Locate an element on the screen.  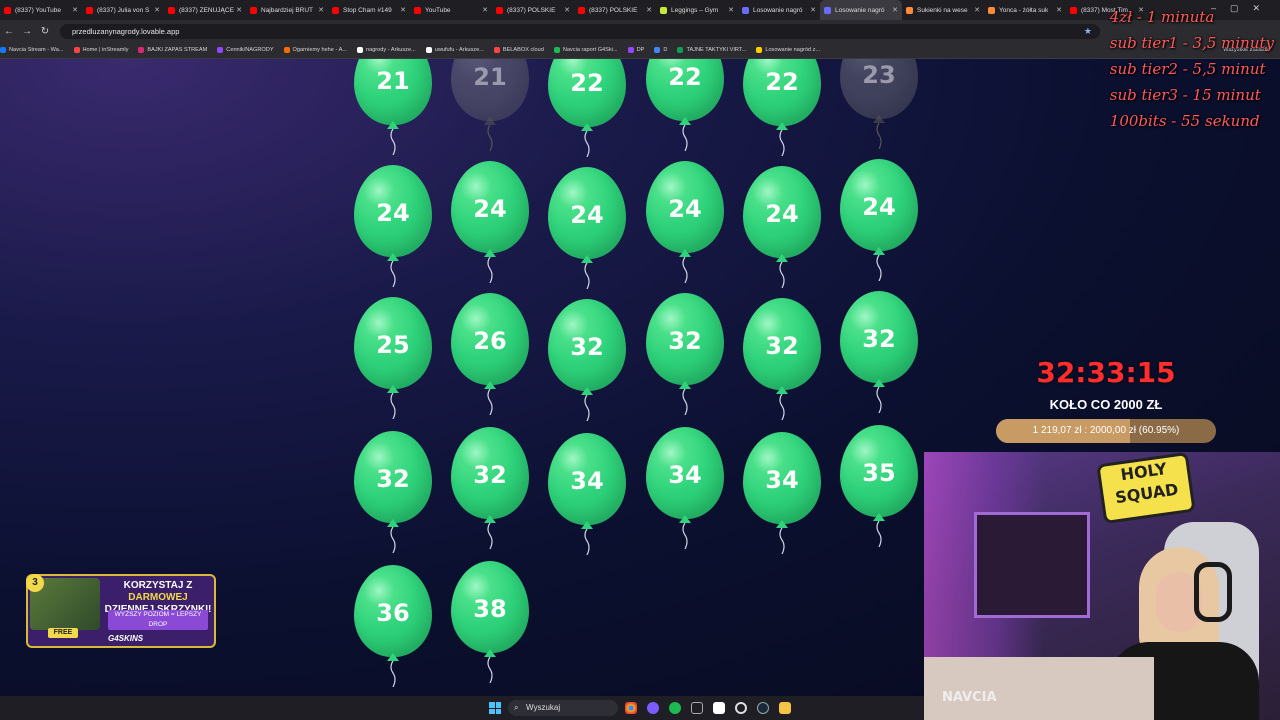
balloon-number: 23 is located at coordinates (879, 75).